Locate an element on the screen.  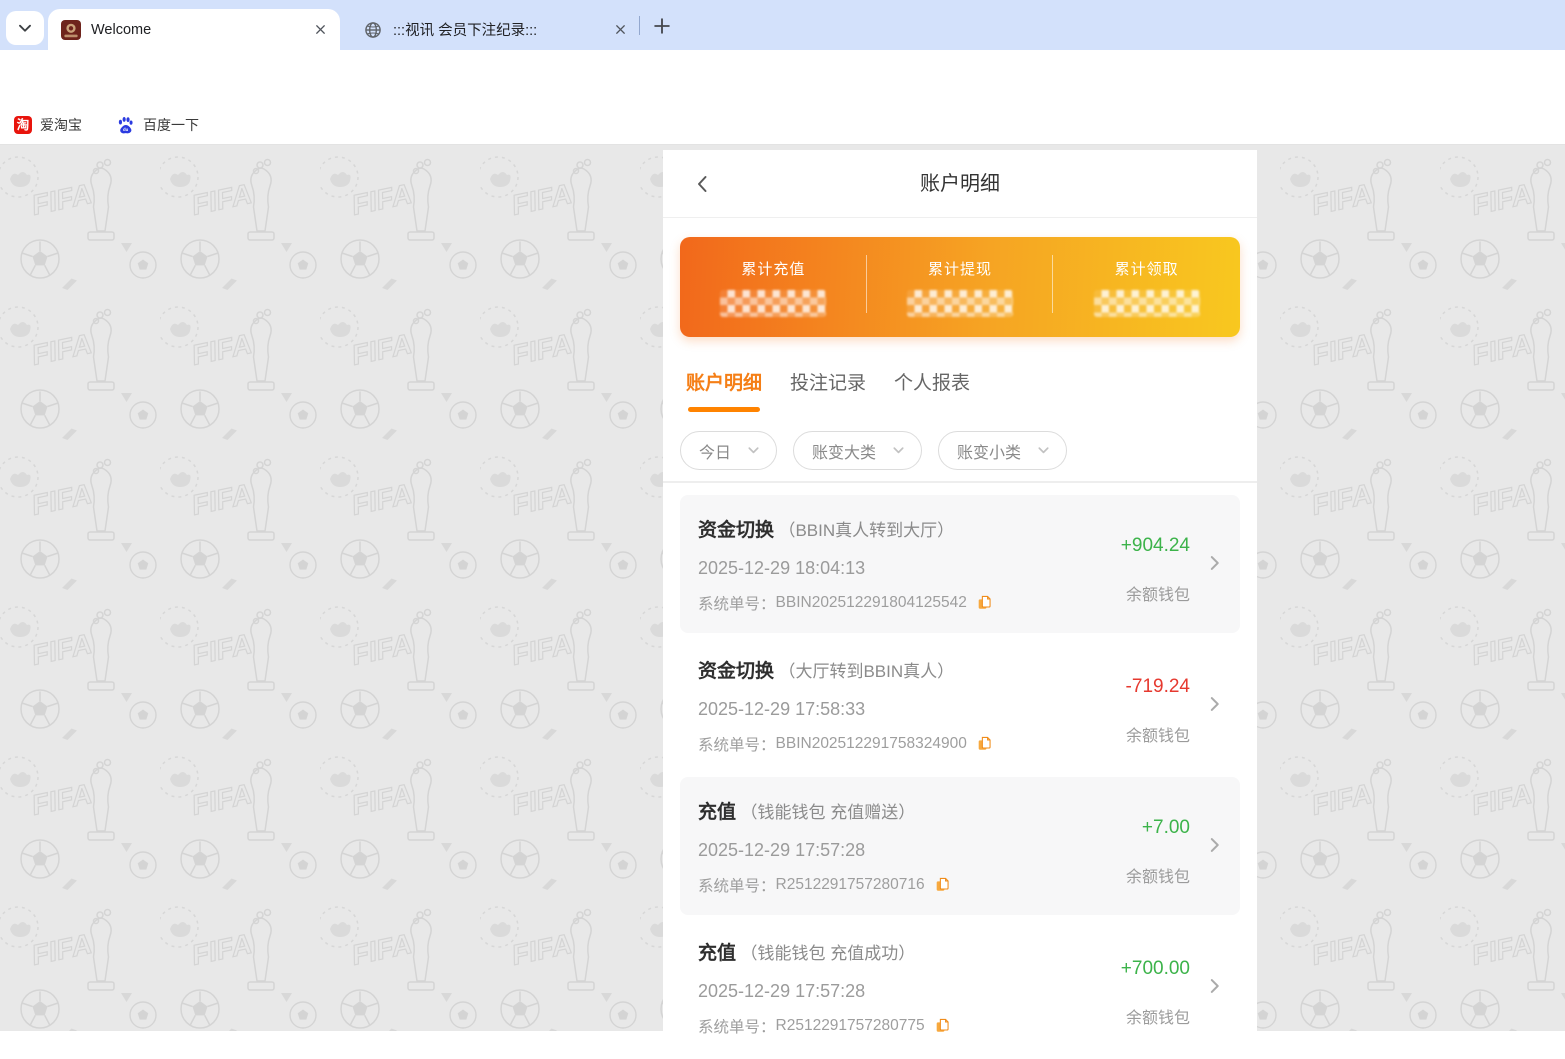
filter-row: 今日 账变大类 账变小类 is located at coordinates (874, 450).